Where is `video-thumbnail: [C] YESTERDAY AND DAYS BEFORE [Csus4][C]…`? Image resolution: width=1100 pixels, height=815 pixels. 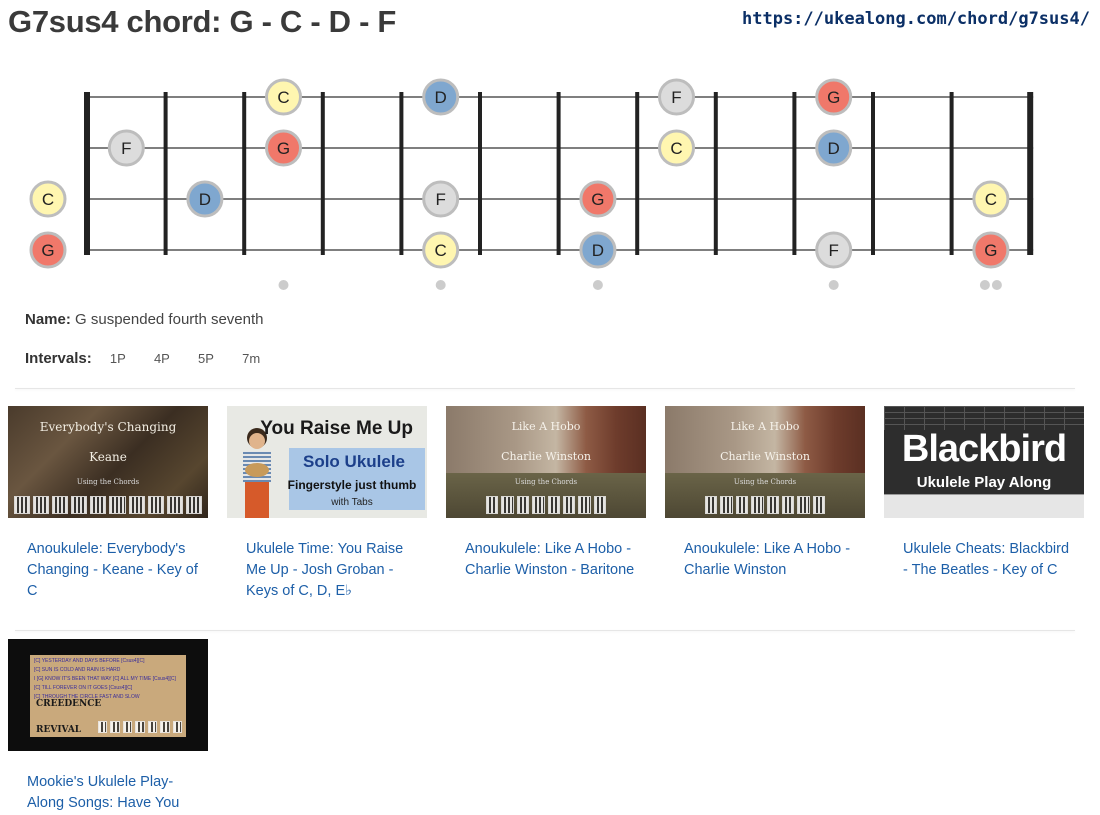
video-thumbnail: [C] YESTERDAY AND DAYS BEFORE [Csus4][C]… is located at coordinates (108, 695).